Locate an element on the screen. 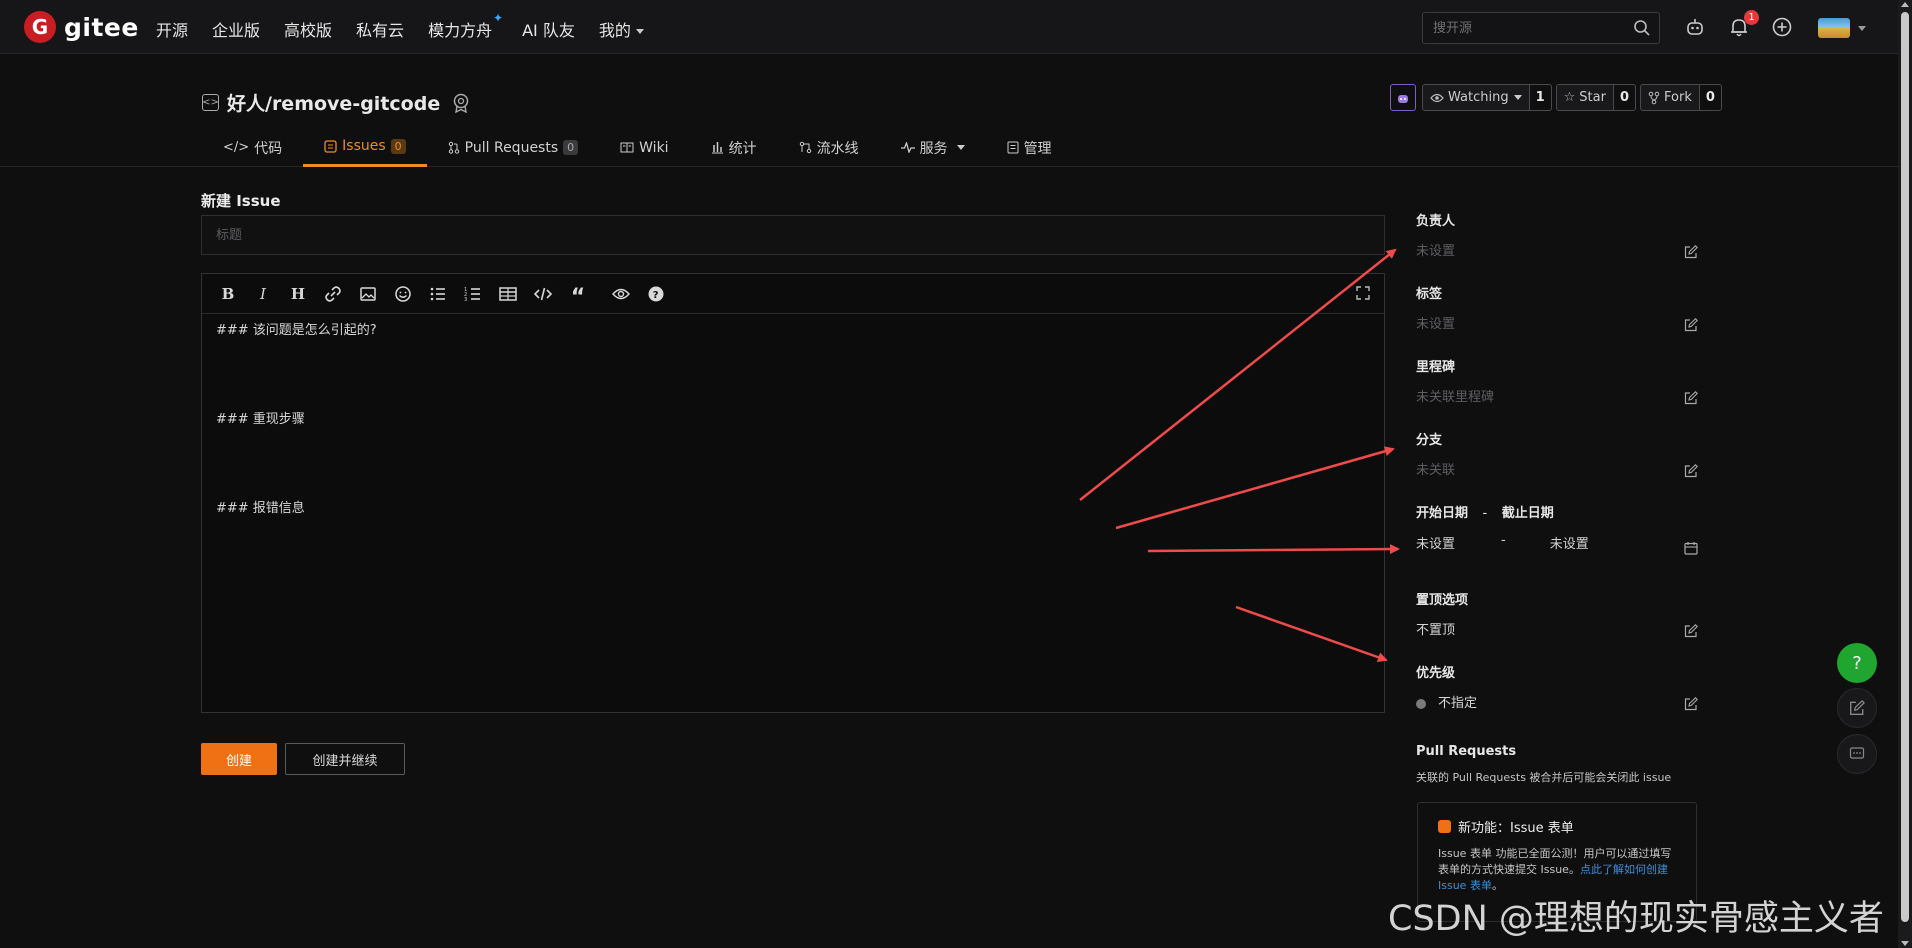  milestone-value: 未关联里程碑 is located at coordinates (1455, 397).